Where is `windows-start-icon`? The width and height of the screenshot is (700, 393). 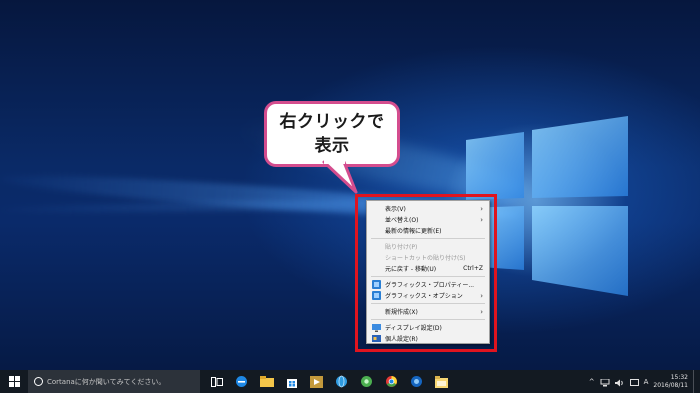 windows-start-icon is located at coordinates (14, 381).